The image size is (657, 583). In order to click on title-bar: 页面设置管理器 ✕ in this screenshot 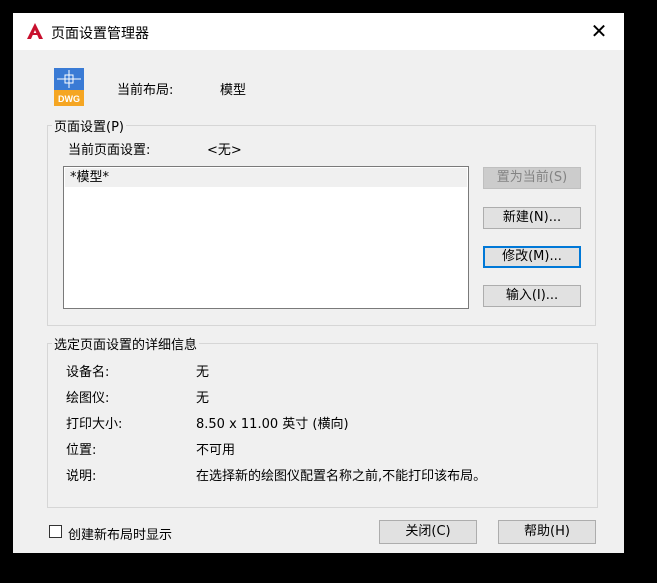, I will do `click(318, 31)`.